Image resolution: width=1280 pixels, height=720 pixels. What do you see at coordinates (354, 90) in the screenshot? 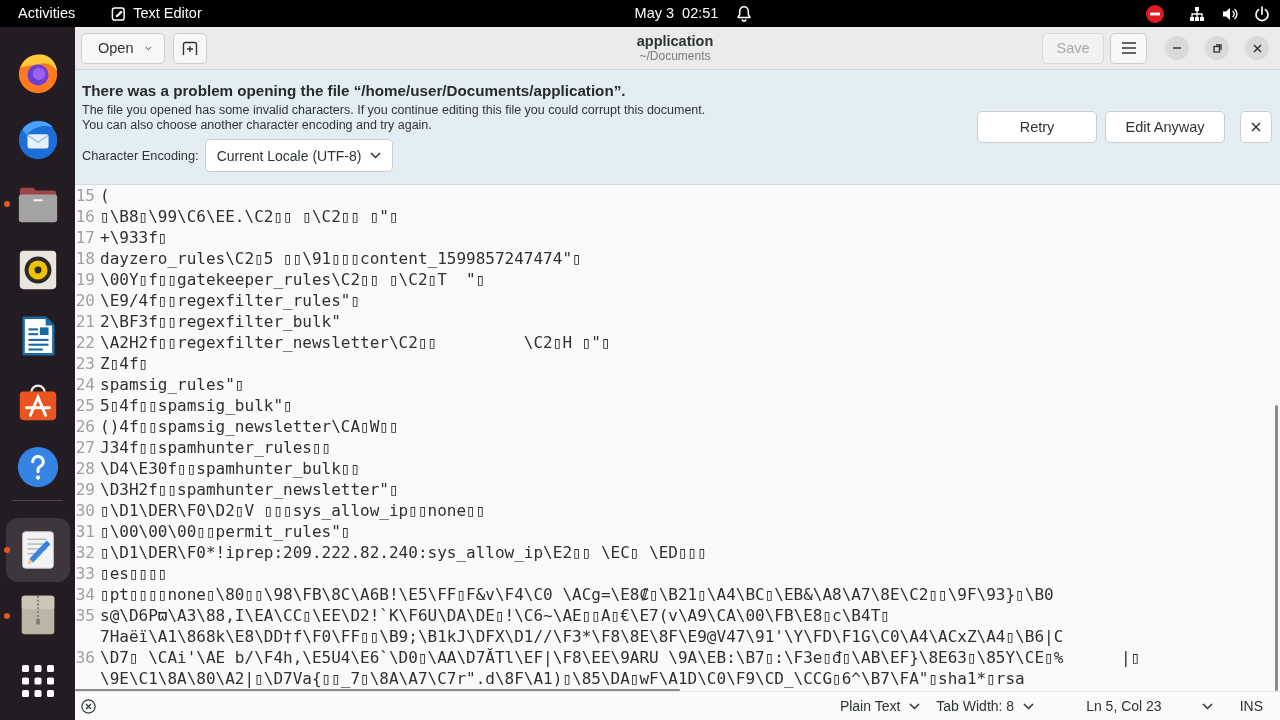
I see `info-bar-title: There was a problem opening the file “/home/user/Documents/application”.` at bounding box center [354, 90].